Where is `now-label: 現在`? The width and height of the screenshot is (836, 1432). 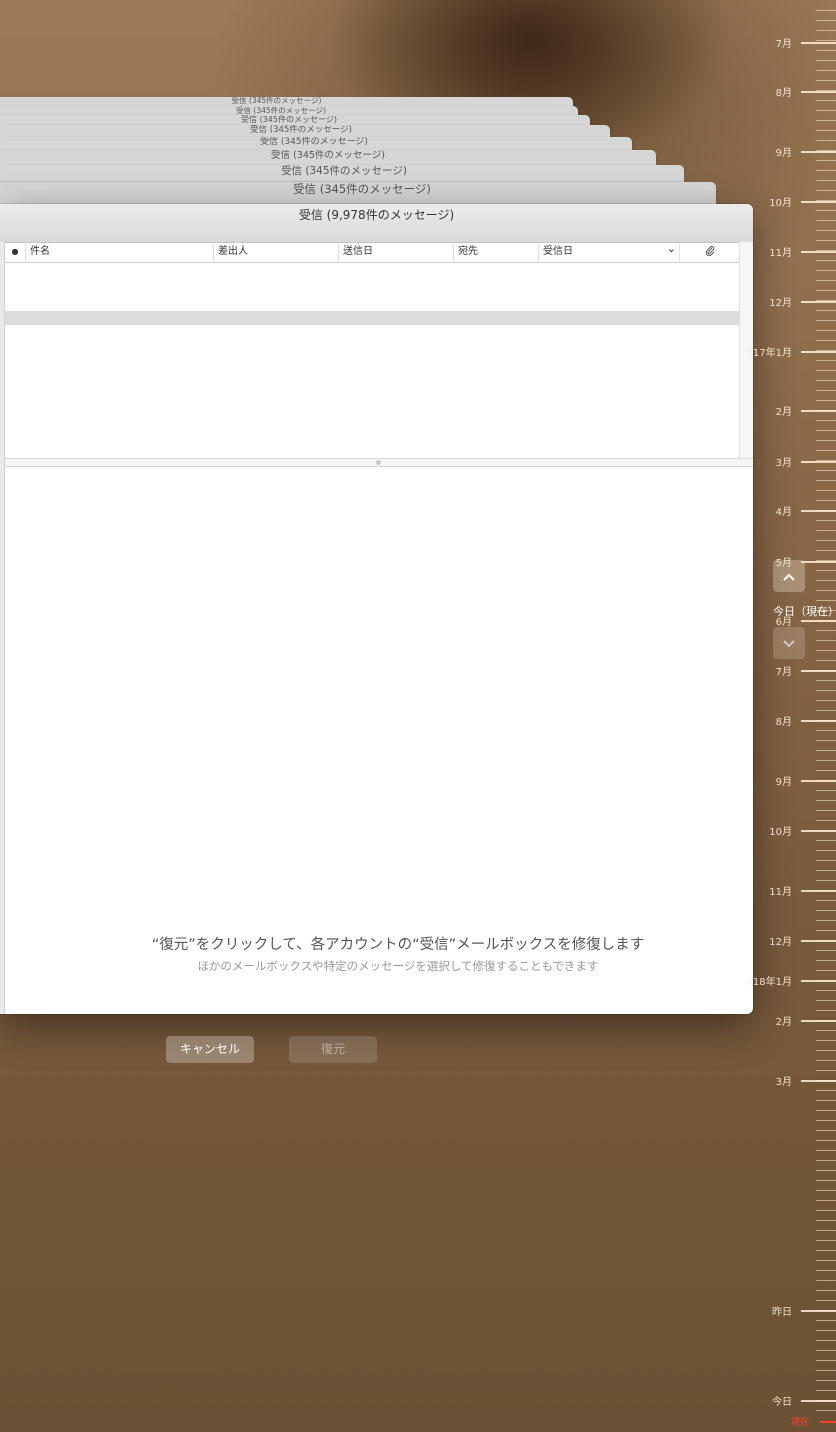 now-label: 現在 is located at coordinates (800, 1421).